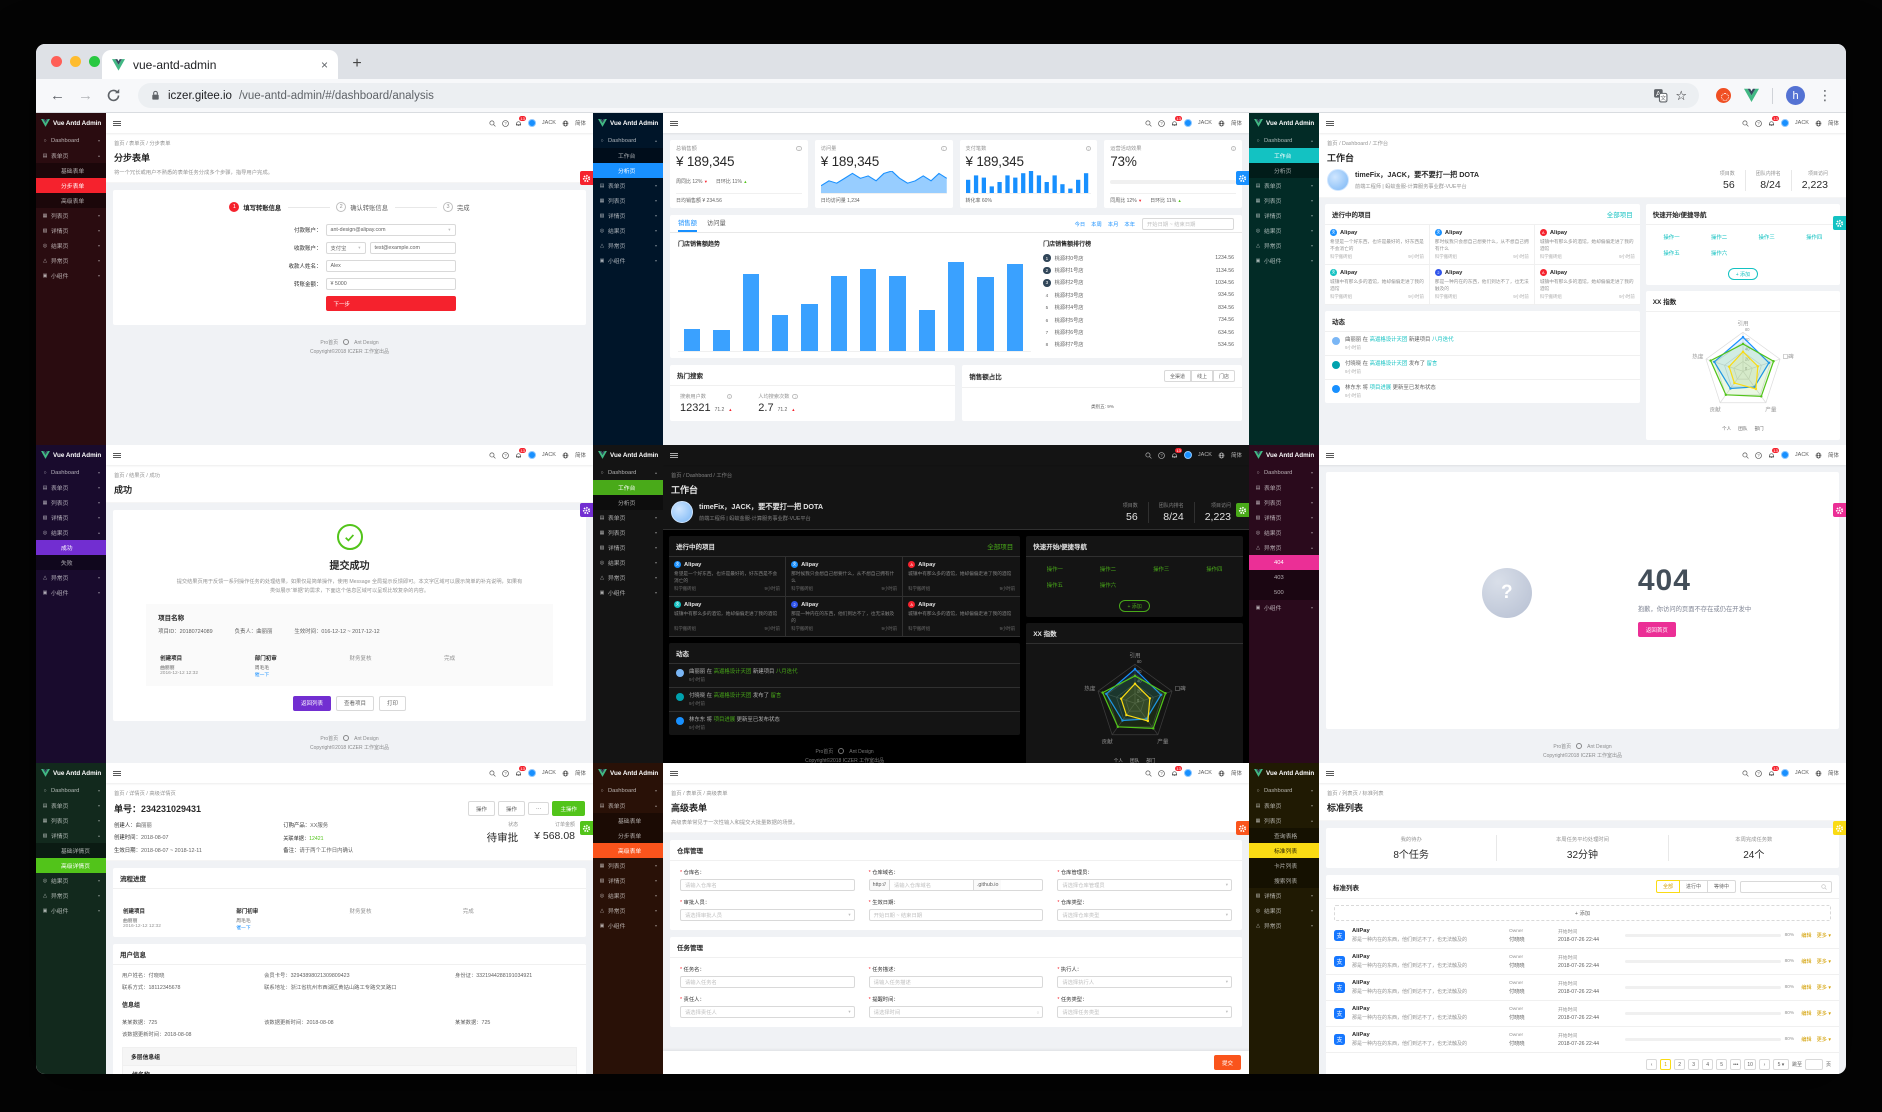 The image size is (1882, 1112). What do you see at coordinates (1656, 629) in the screenshot?
I see `back-home-button: 返回首页` at bounding box center [1656, 629].